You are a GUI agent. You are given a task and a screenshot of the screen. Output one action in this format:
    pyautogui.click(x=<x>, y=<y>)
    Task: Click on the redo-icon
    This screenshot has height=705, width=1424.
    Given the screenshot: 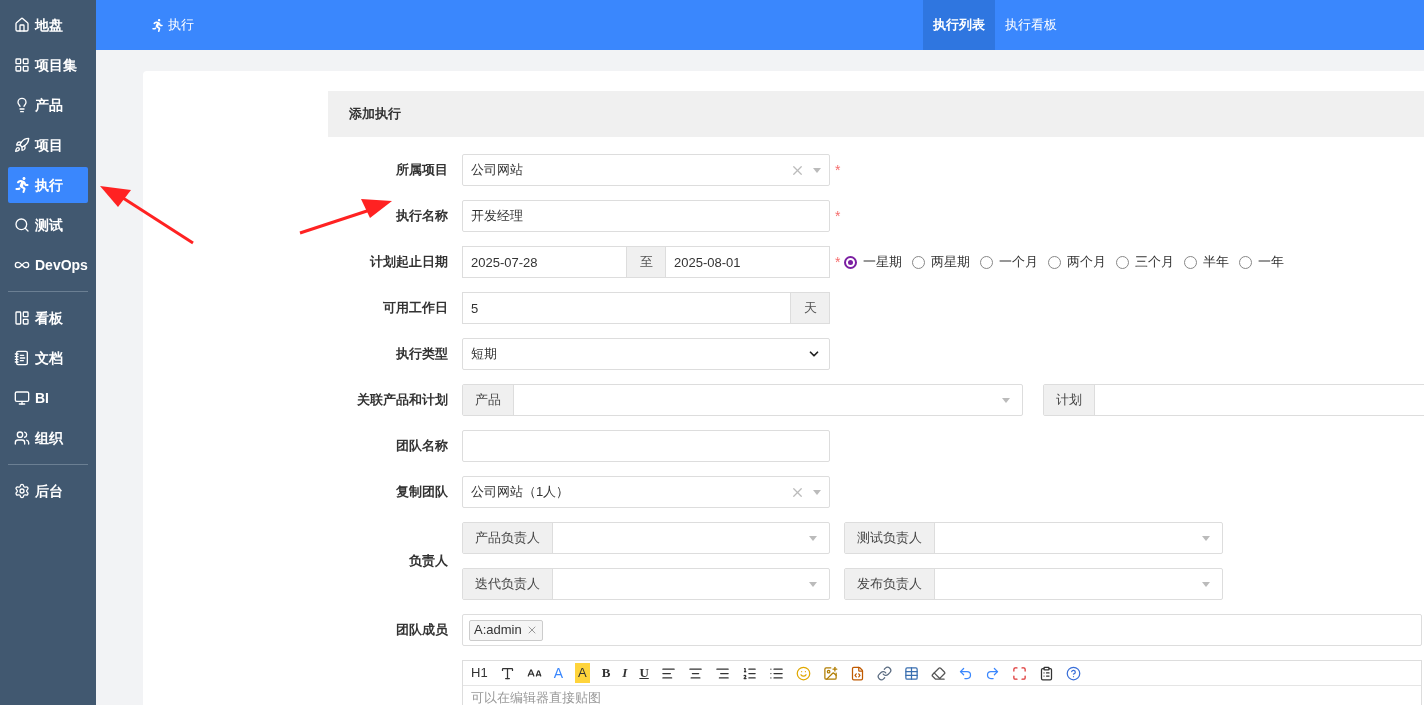 What is the action you would take?
    pyautogui.click(x=992, y=673)
    